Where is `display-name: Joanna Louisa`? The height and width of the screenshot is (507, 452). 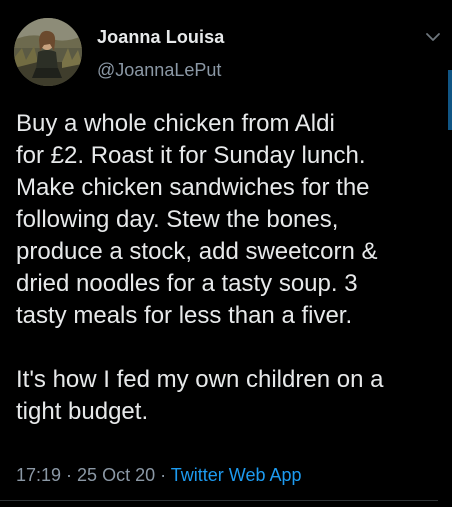 display-name: Joanna Louisa is located at coordinates (160, 37).